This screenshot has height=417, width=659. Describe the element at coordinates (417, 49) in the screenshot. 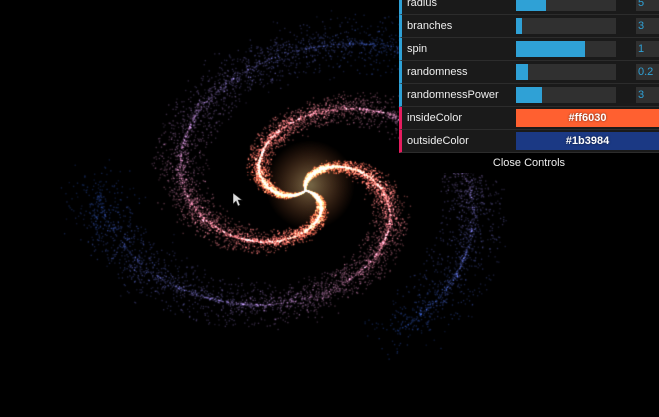

I see `control-label: spin` at that location.